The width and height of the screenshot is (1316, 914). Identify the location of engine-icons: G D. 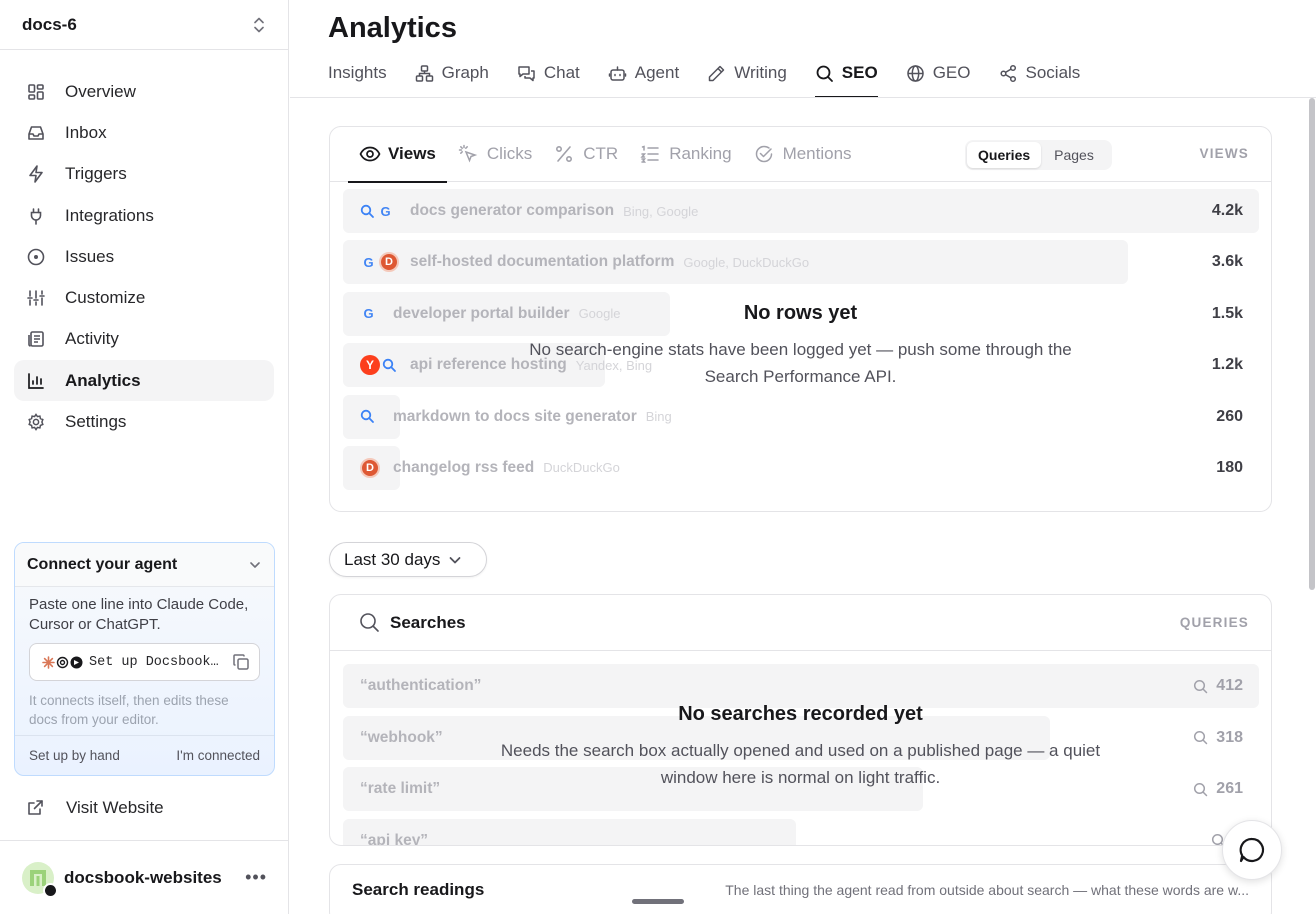
(376, 262).